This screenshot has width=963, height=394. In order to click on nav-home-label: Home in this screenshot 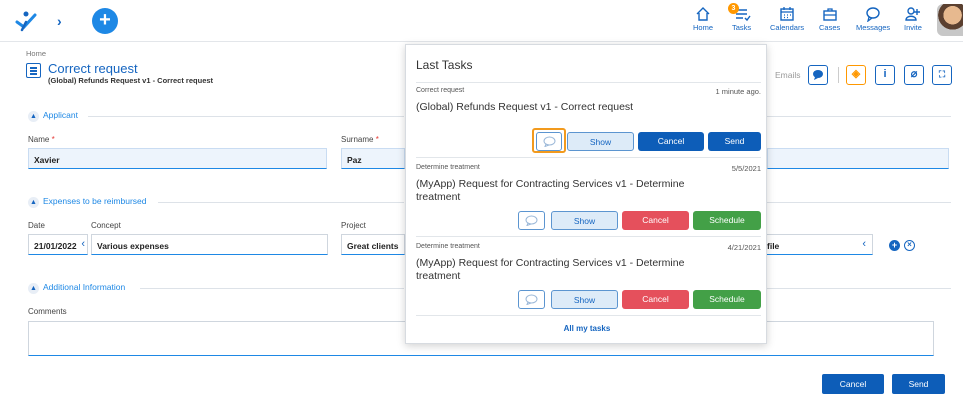, I will do `click(703, 27)`.